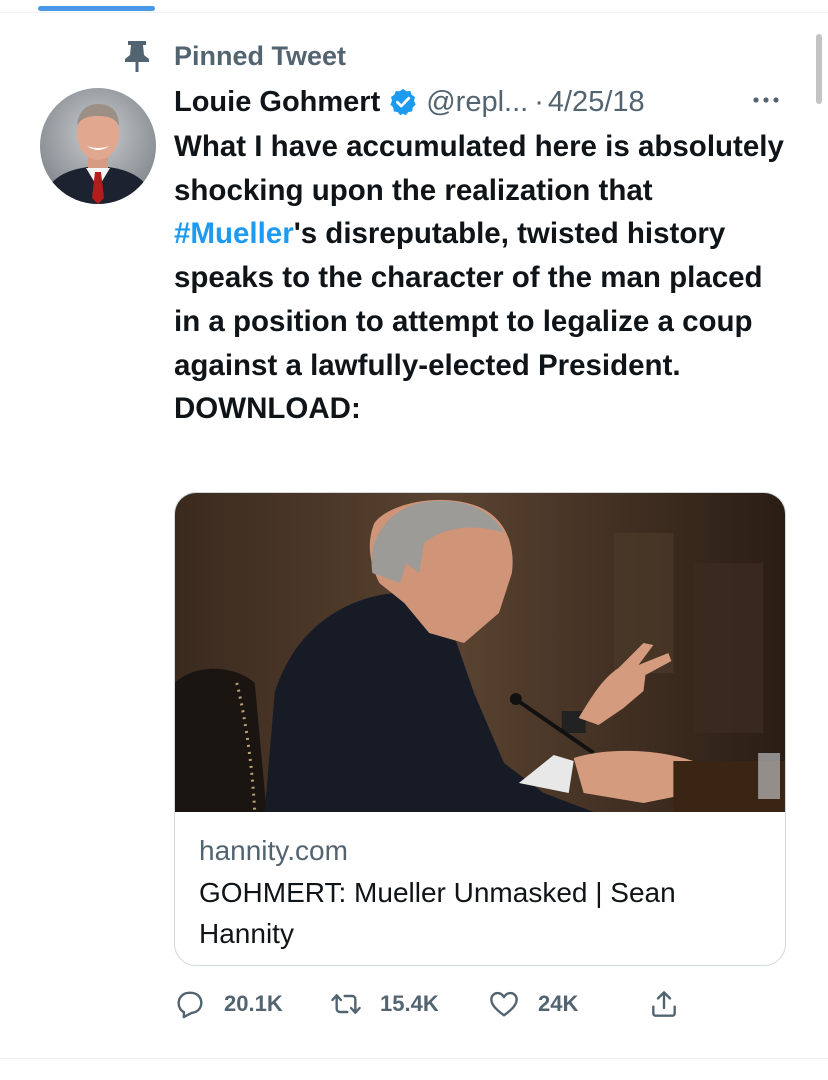  What do you see at coordinates (437, 913) in the screenshot?
I see `card-title: GOHMERT: Mueller Unmasked | Sean Hannity` at bounding box center [437, 913].